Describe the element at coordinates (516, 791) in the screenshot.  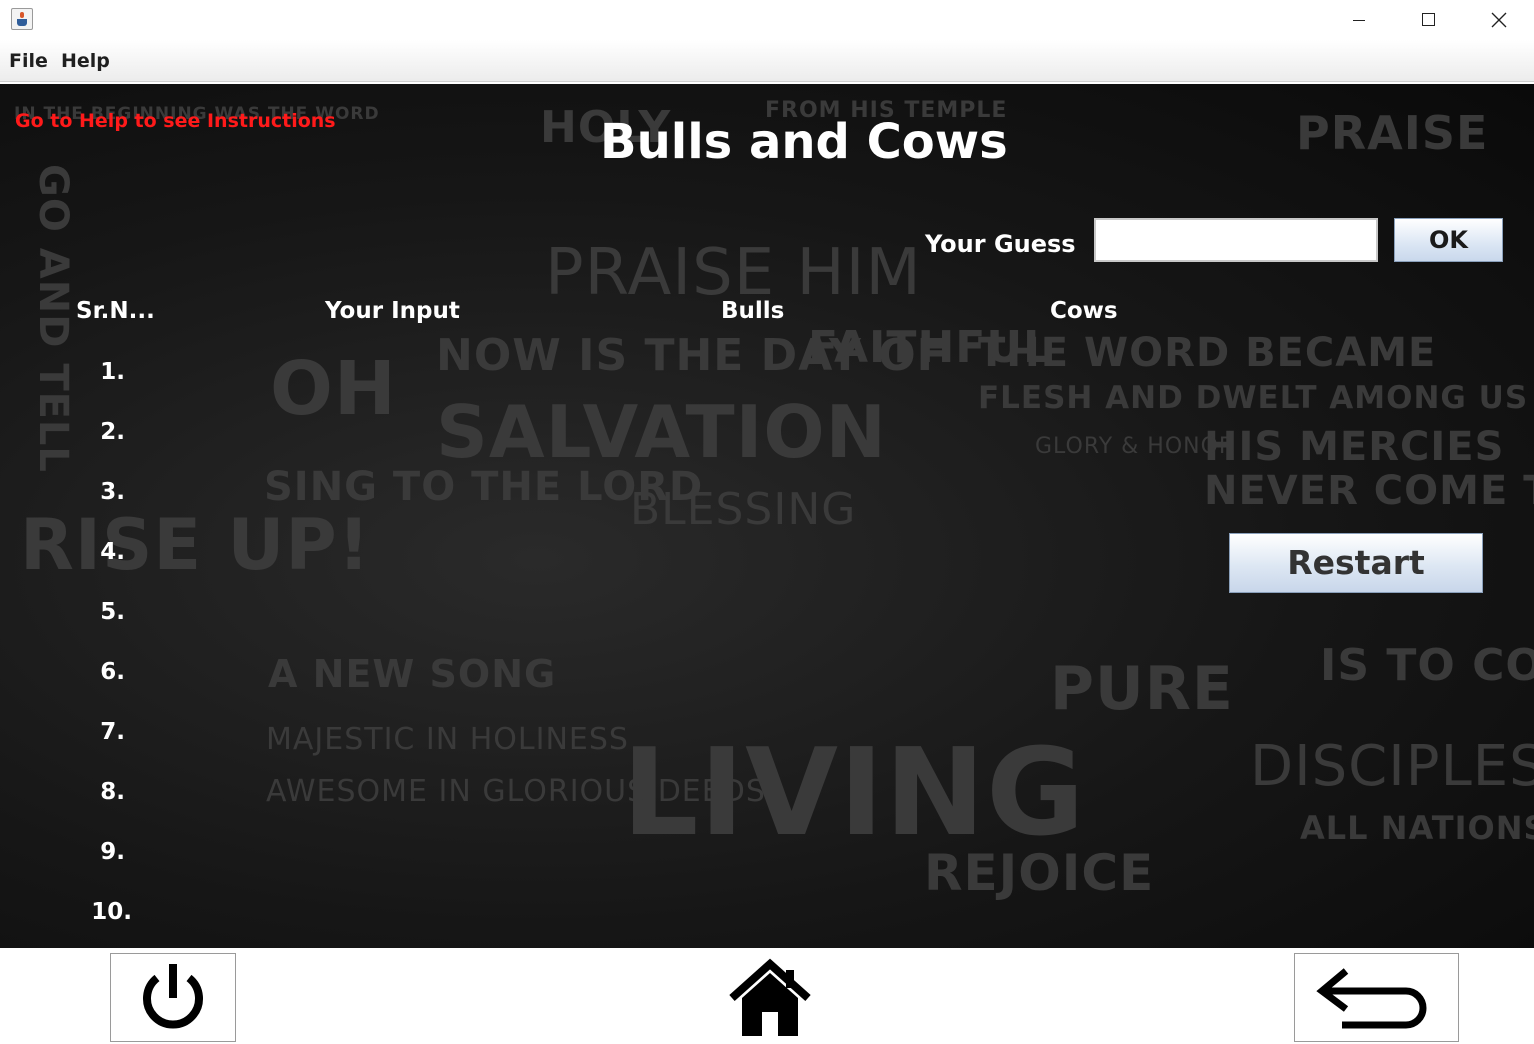
I see `bg-word: AWESOME IN GLORIOUS DEEDS` at that location.